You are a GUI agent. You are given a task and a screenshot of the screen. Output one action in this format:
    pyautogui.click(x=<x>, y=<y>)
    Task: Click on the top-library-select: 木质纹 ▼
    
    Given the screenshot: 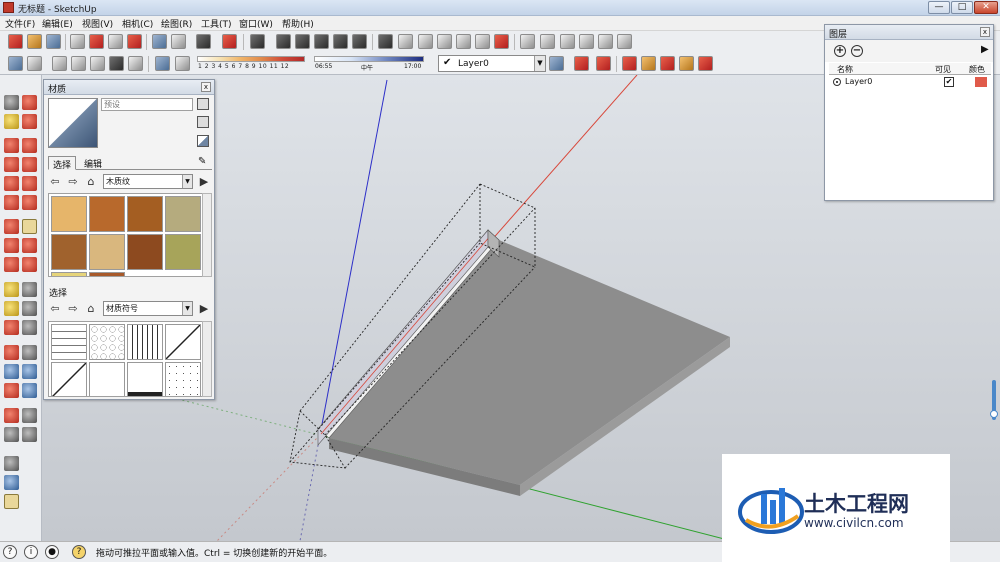 What is the action you would take?
    pyautogui.click(x=148, y=181)
    